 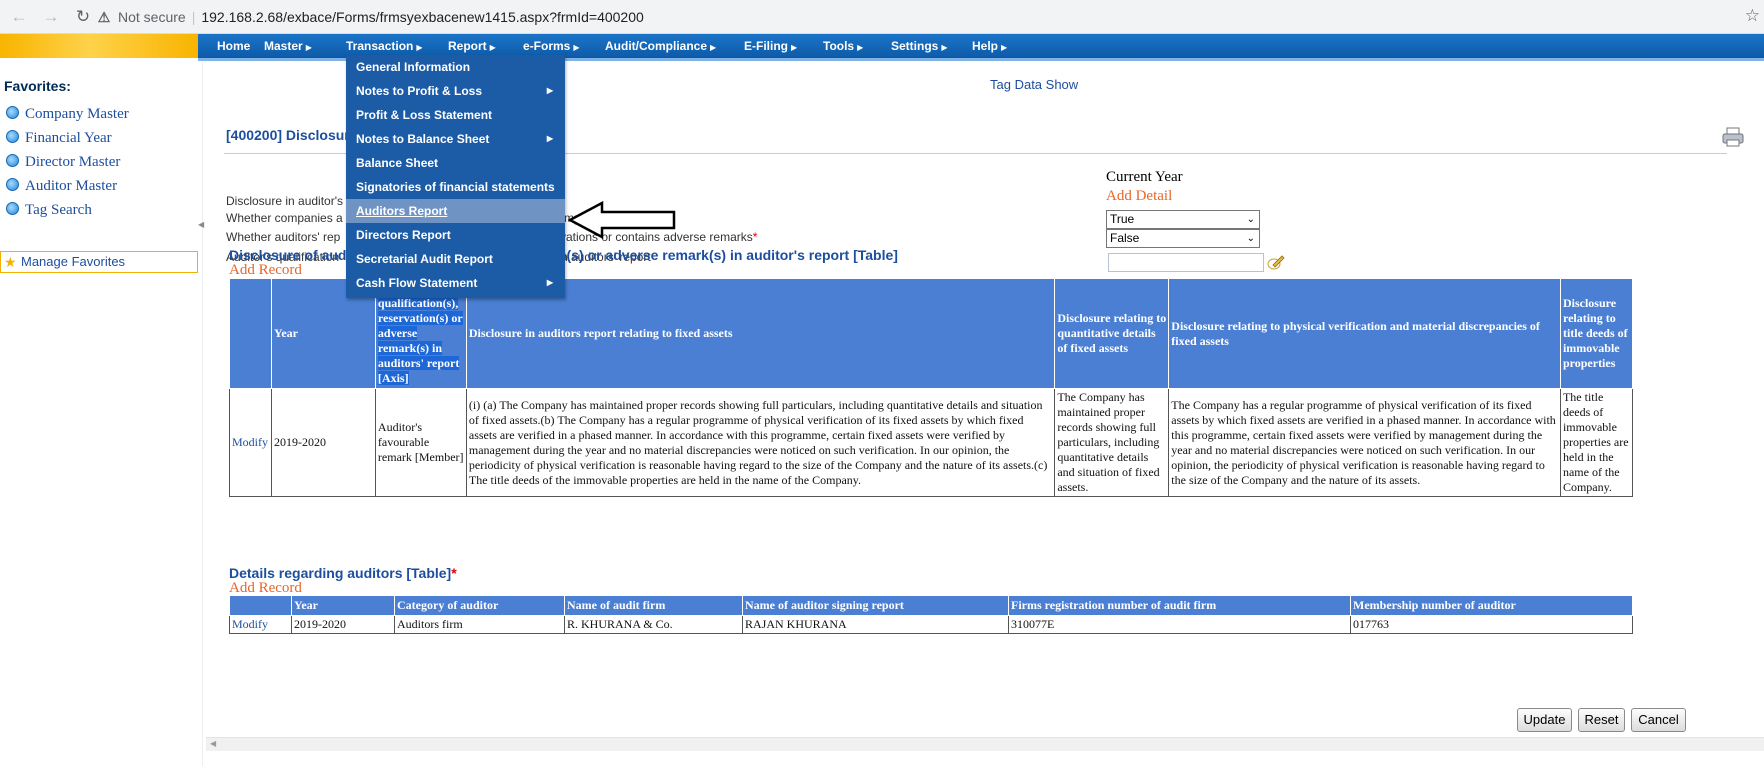 I want to click on menu-audit-compliance: Audit/Compliance ▶, so click(x=660, y=46).